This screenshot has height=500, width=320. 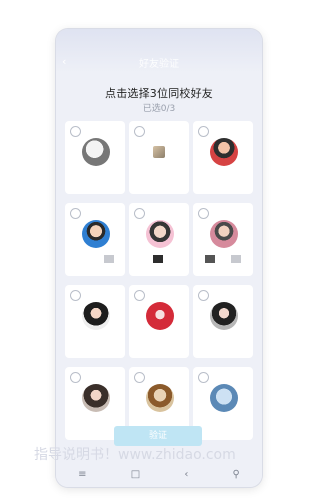 I want to click on home-icon: □, so click(x=135, y=474).